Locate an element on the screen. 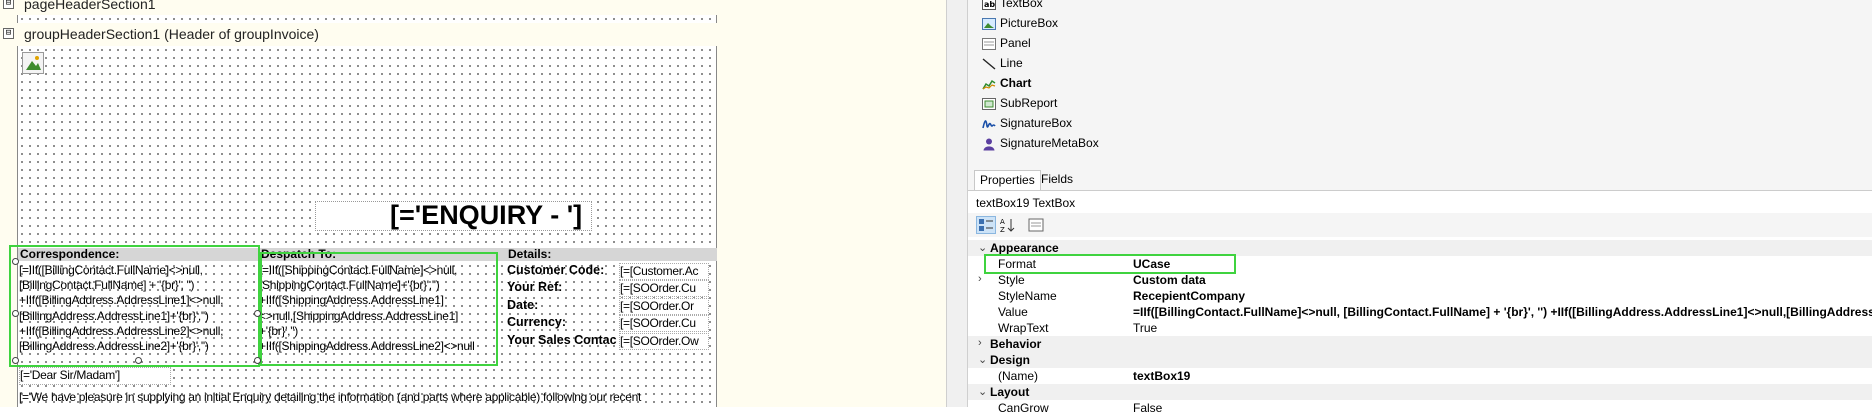 This screenshot has width=1872, height=416. signaturebox-icon is located at coordinates (989, 124).